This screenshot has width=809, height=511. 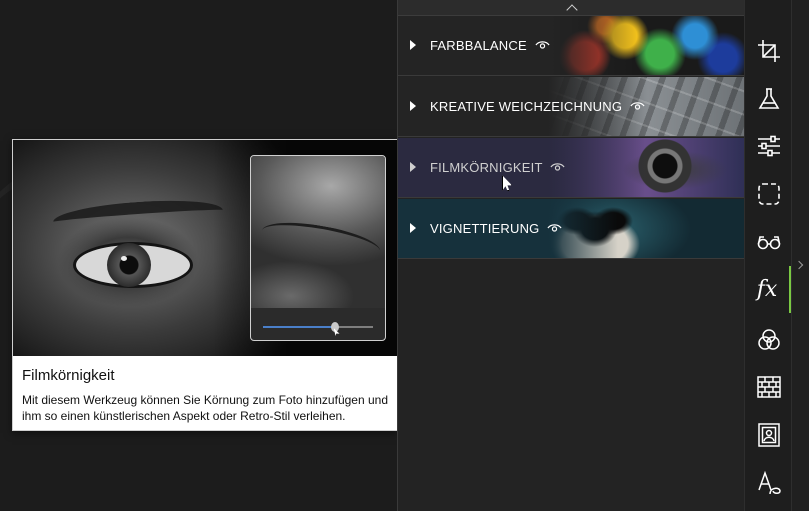 I want to click on tool-sidebar: fx, so click(x=768, y=255).